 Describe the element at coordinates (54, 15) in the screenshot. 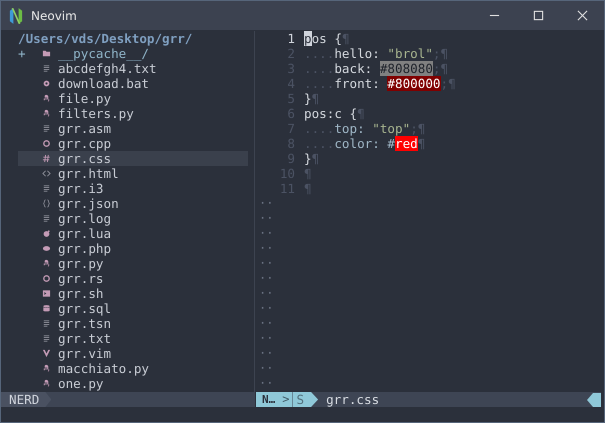

I see `window-title: Neovim` at that location.